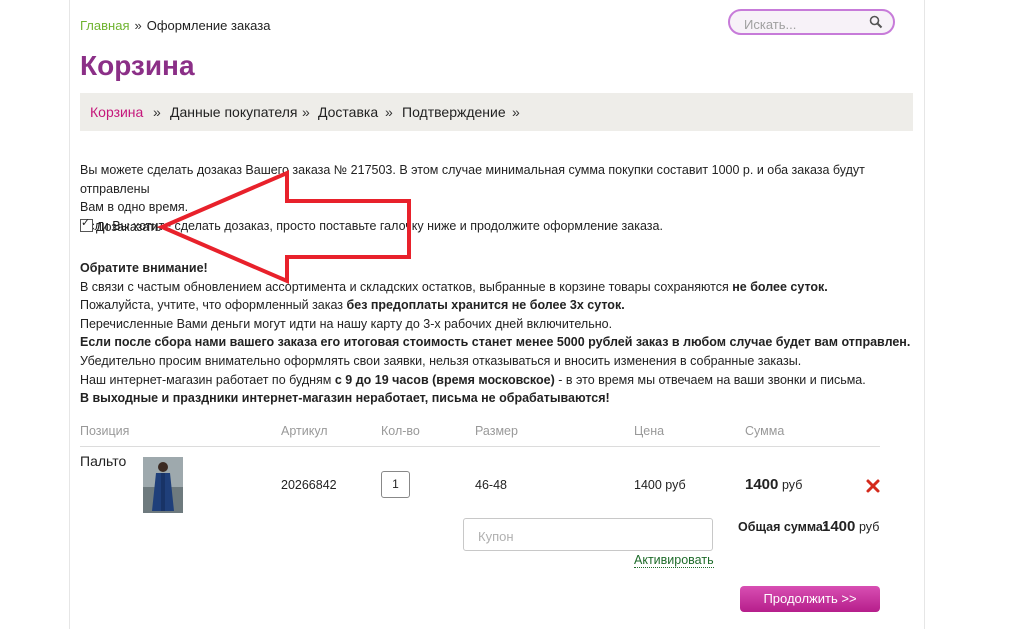 The width and height of the screenshot is (1025, 629). Describe the element at coordinates (104, 25) in the screenshot. I see `breadcrumb-home-link: Главная` at that location.